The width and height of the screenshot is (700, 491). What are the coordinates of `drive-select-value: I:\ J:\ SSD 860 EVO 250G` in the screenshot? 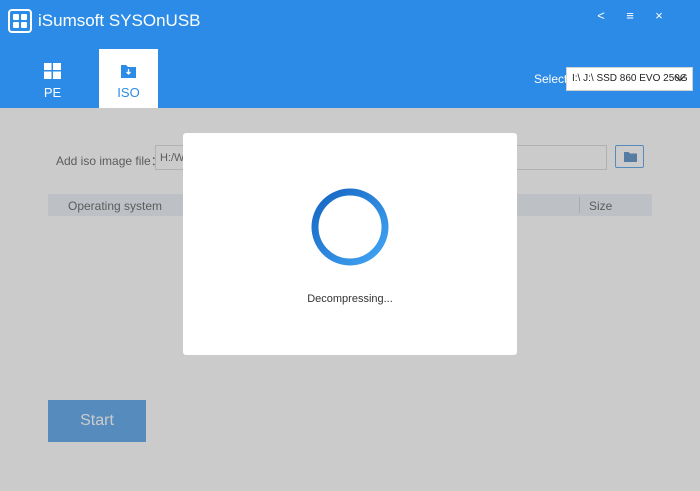 It's located at (630, 78).